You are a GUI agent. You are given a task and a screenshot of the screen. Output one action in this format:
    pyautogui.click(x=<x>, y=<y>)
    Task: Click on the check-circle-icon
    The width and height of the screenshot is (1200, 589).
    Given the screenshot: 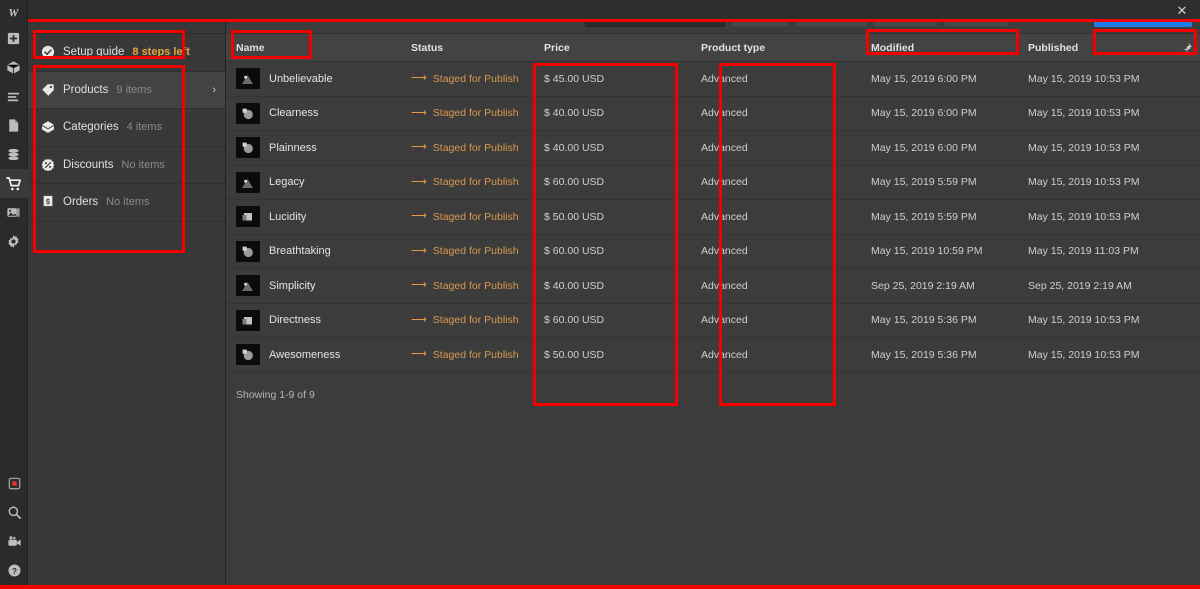 What is the action you would take?
    pyautogui.click(x=47, y=52)
    